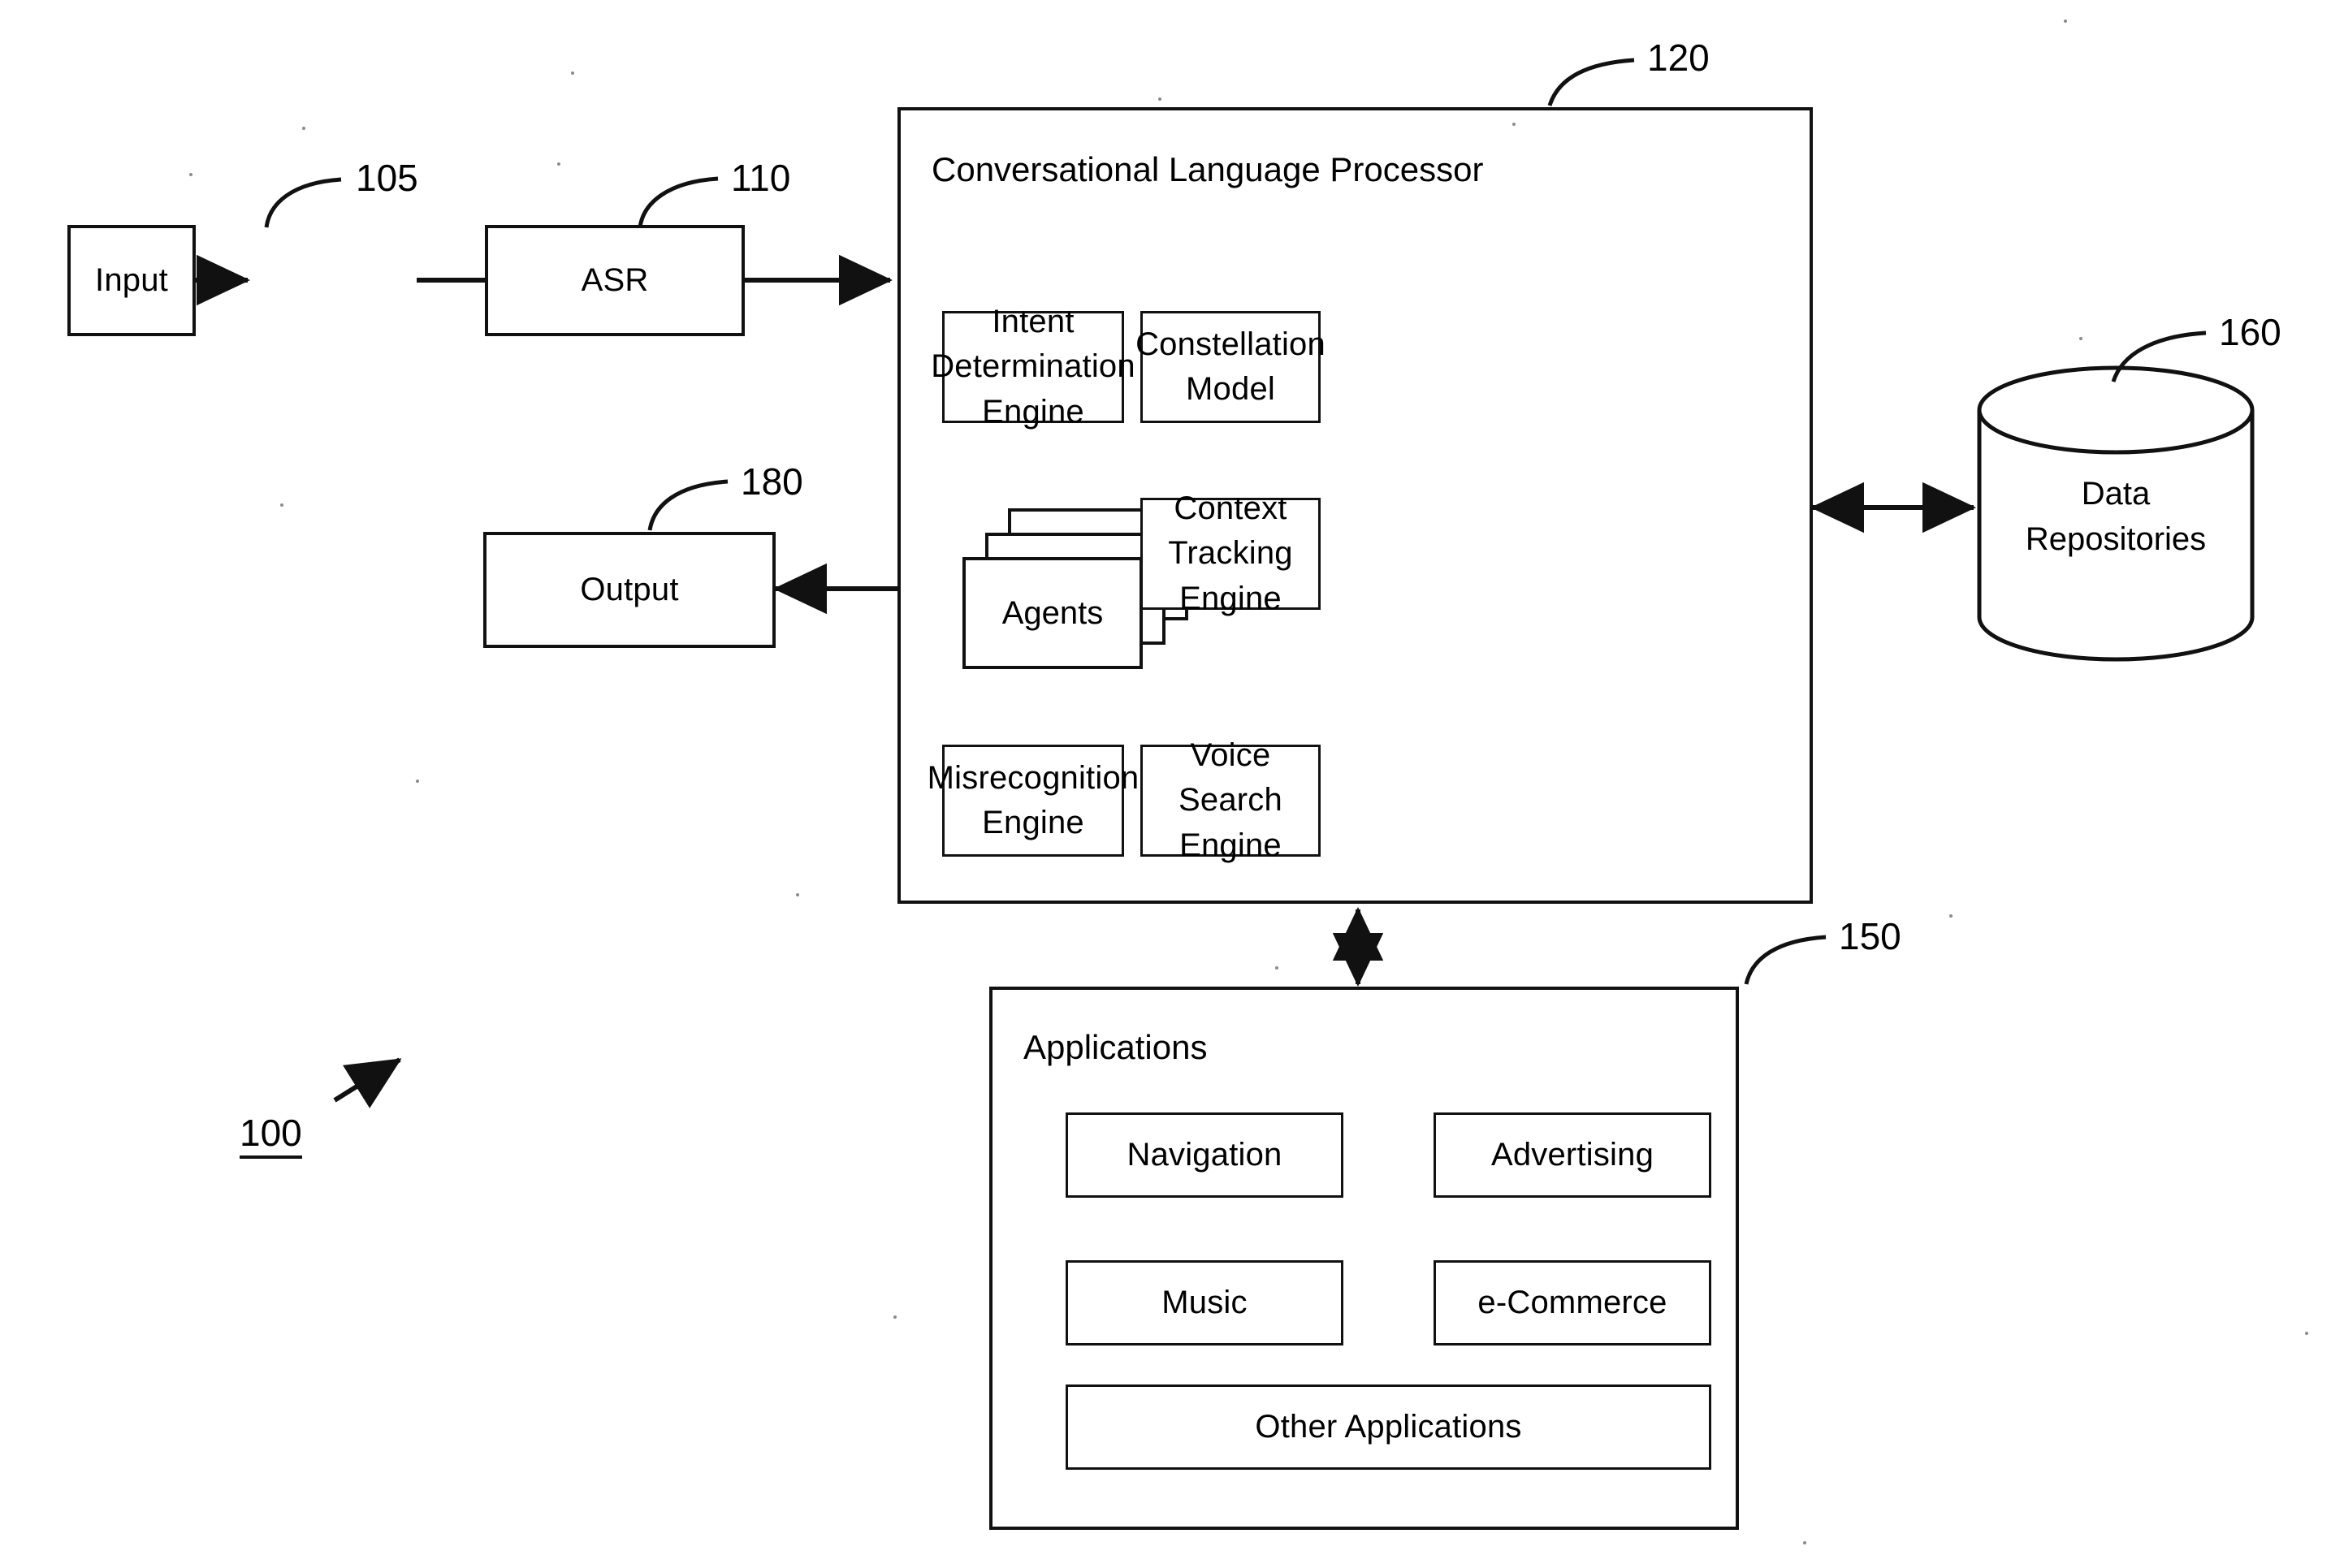 Image resolution: width=2331 pixels, height=1568 pixels. I want to click on input-label: Input, so click(131, 279).